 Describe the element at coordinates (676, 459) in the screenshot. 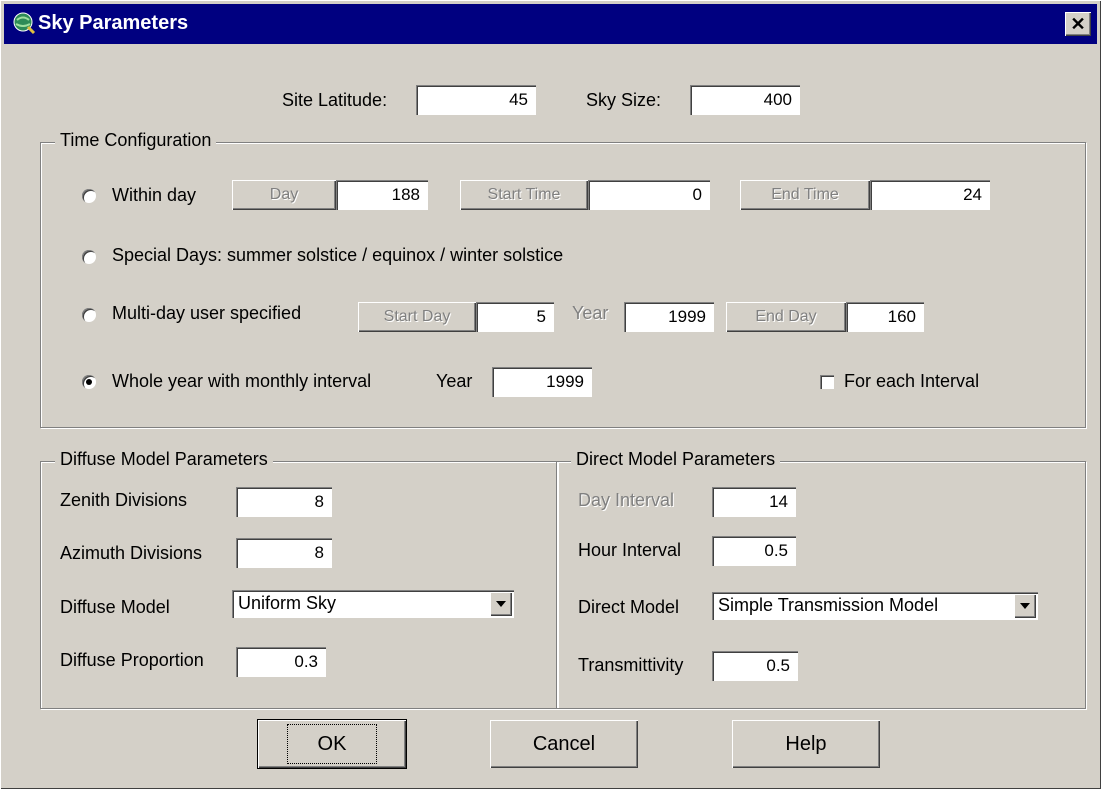

I see `direct-model-title: Direct Model Parameters` at that location.